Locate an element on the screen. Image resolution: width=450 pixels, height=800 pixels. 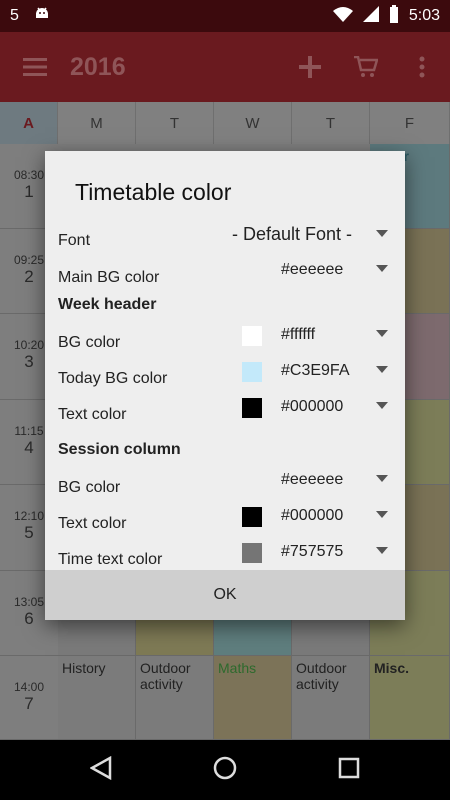
day-header-m: M is located at coordinates (97, 123).